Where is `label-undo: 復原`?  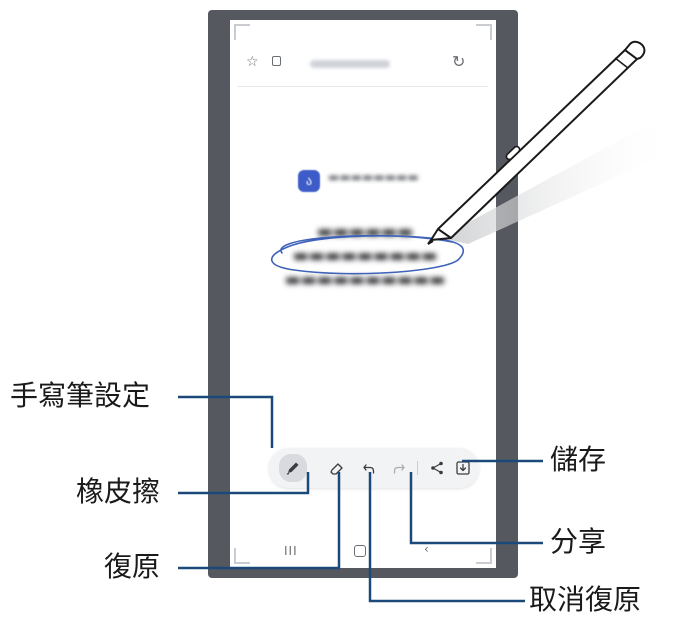
label-undo: 復原 is located at coordinates (132, 566).